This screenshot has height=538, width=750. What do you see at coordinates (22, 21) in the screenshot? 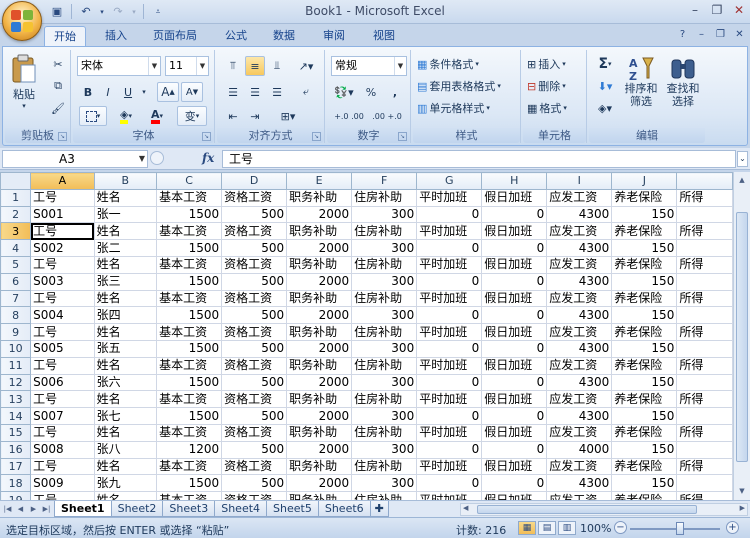
I see `office-button` at bounding box center [22, 21].